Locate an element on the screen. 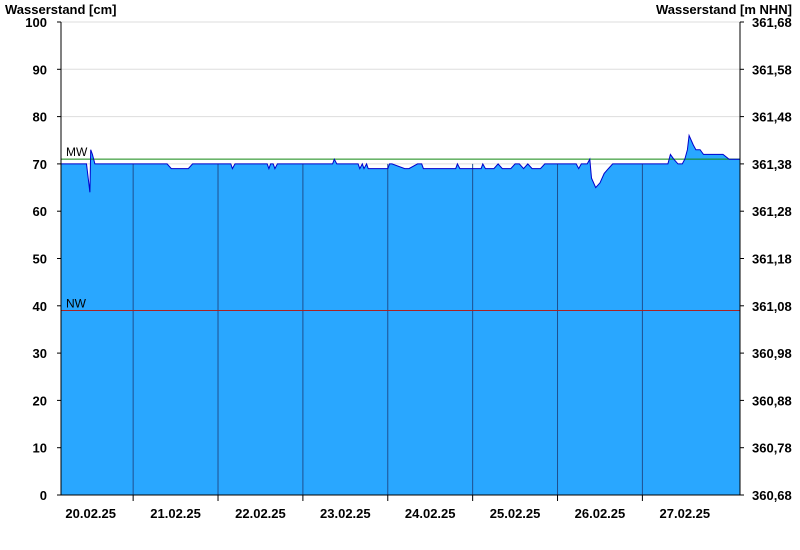  y-tick-label-right: 361,18 is located at coordinates (772, 259).